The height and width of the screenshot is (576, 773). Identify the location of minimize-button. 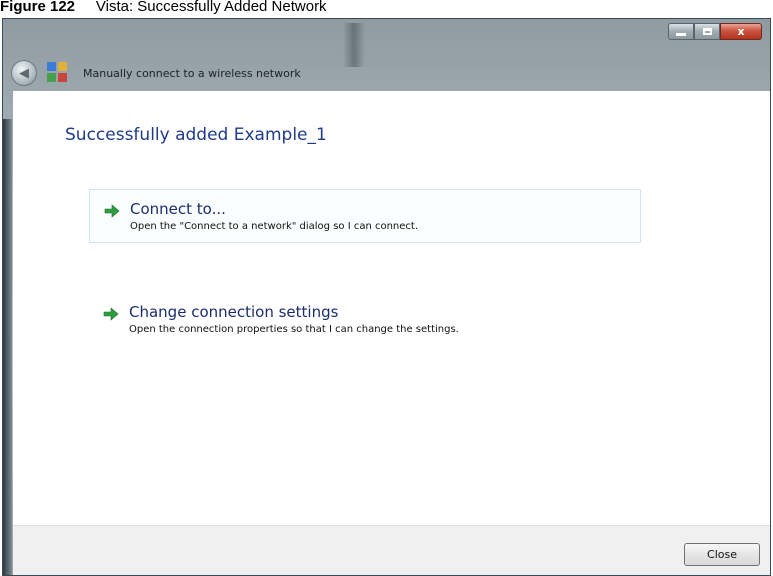
(681, 31).